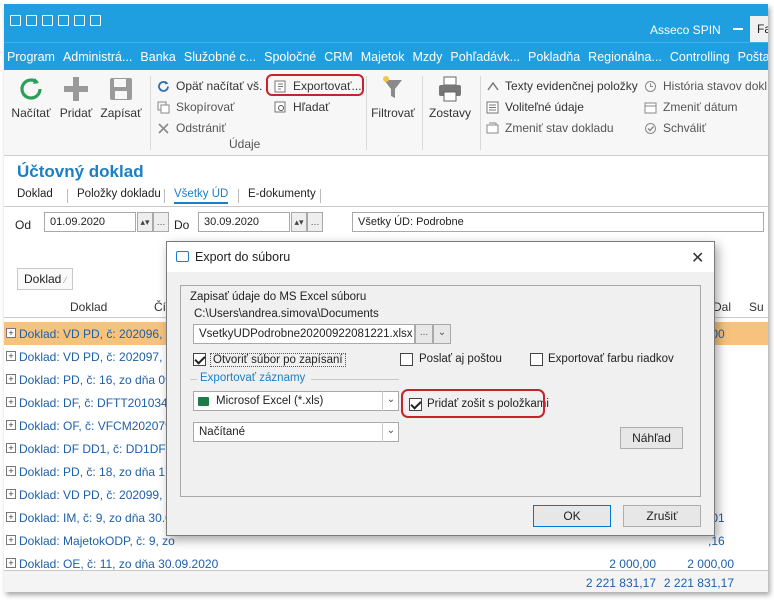  I want to click on section-divider, so click(355, 379).